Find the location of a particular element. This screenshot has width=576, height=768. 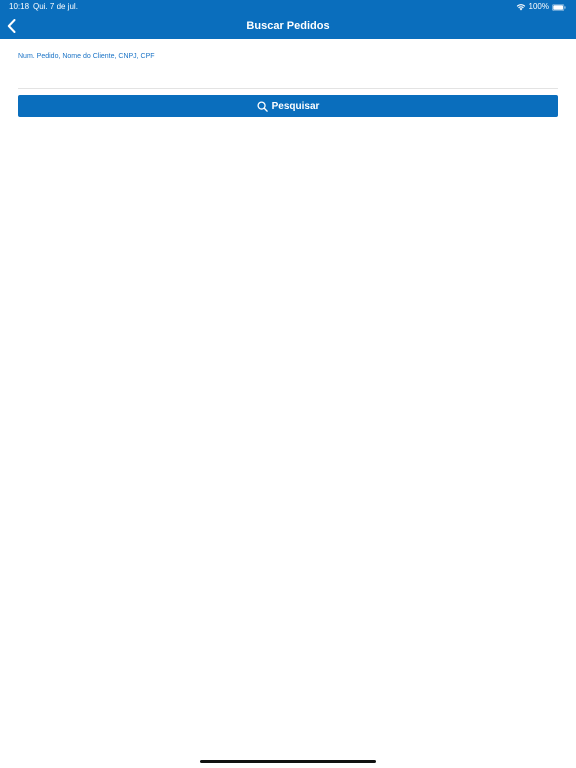

page-title: Buscar Pedidos is located at coordinates (288, 26).